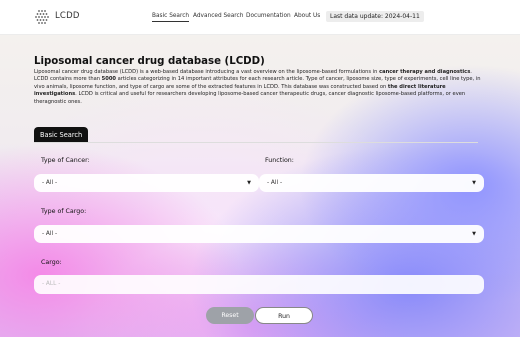 The width and height of the screenshot is (520, 337). Describe the element at coordinates (67, 16) in the screenshot. I see `brand-name: LCDD` at that location.